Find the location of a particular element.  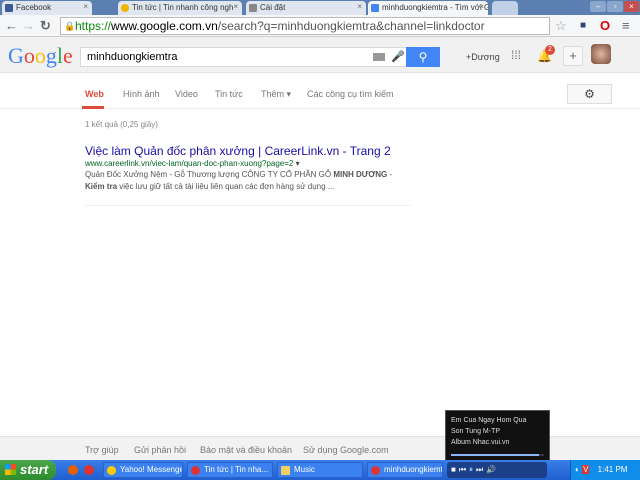

keyboard-icon is located at coordinates (379, 57).